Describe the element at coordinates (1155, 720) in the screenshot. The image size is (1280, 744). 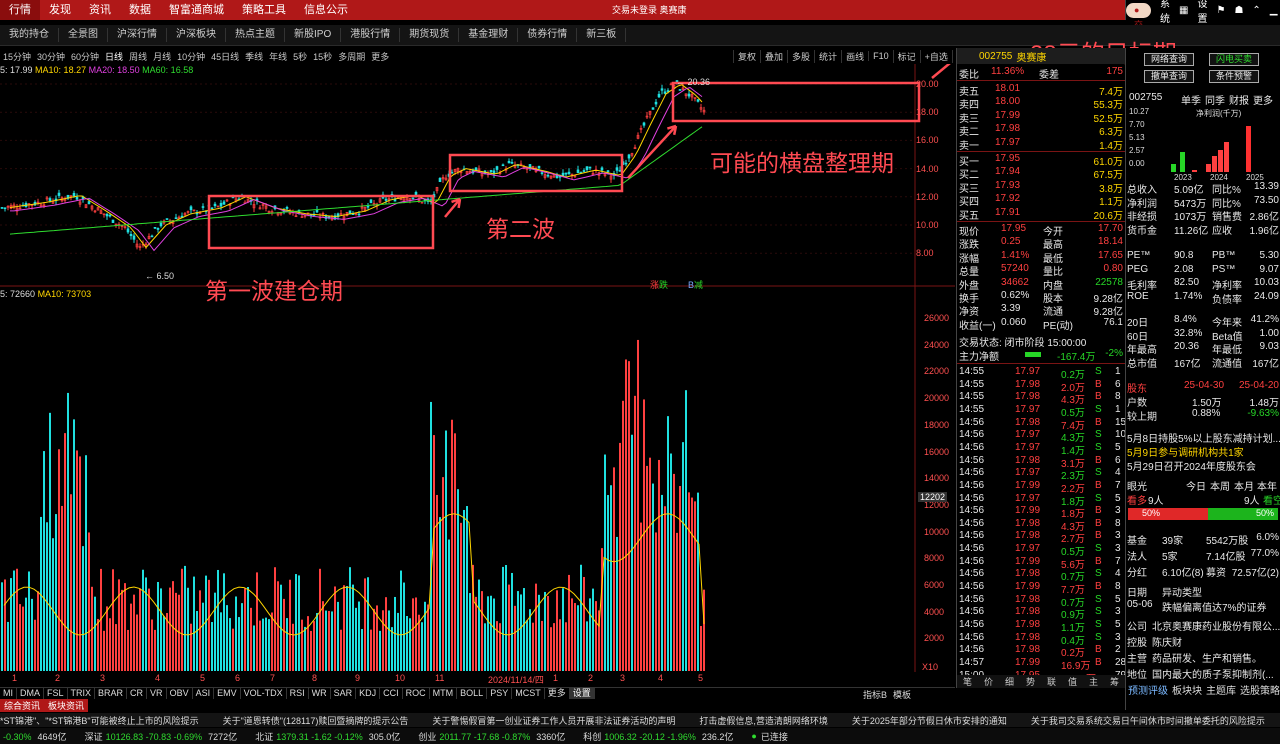
I see `news-item: 关于我司交易系统交易日午间休市时间撤单委托的风险提示` at that location.